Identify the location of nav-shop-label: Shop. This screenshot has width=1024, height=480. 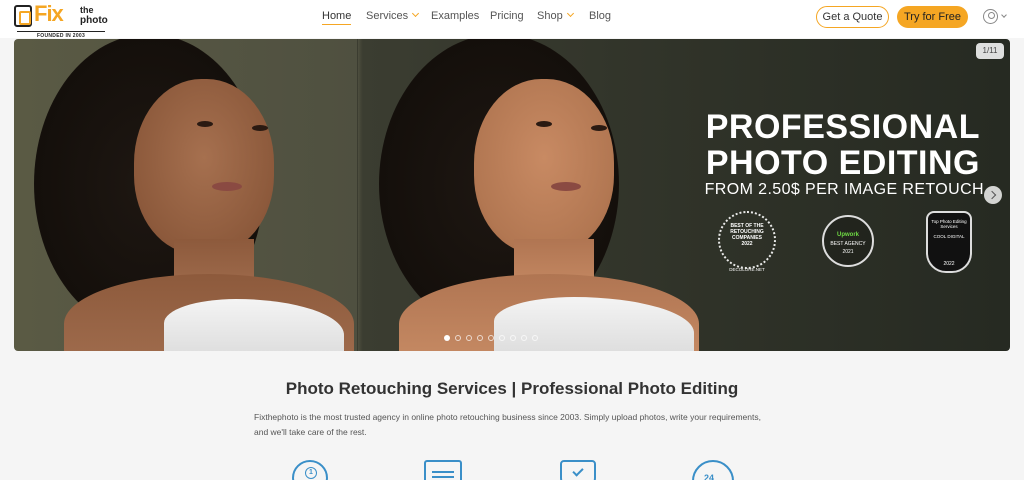
(550, 16).